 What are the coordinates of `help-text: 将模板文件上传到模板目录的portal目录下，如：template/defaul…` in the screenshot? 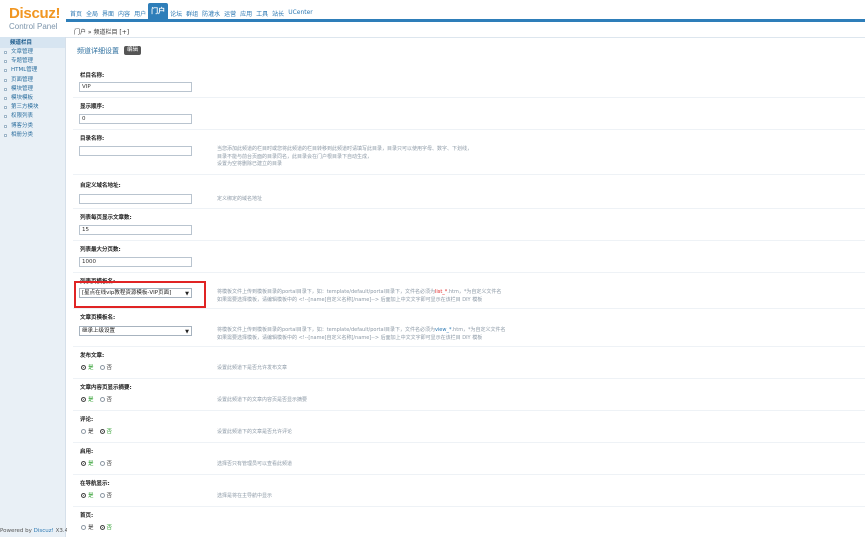 It's located at (326, 330).